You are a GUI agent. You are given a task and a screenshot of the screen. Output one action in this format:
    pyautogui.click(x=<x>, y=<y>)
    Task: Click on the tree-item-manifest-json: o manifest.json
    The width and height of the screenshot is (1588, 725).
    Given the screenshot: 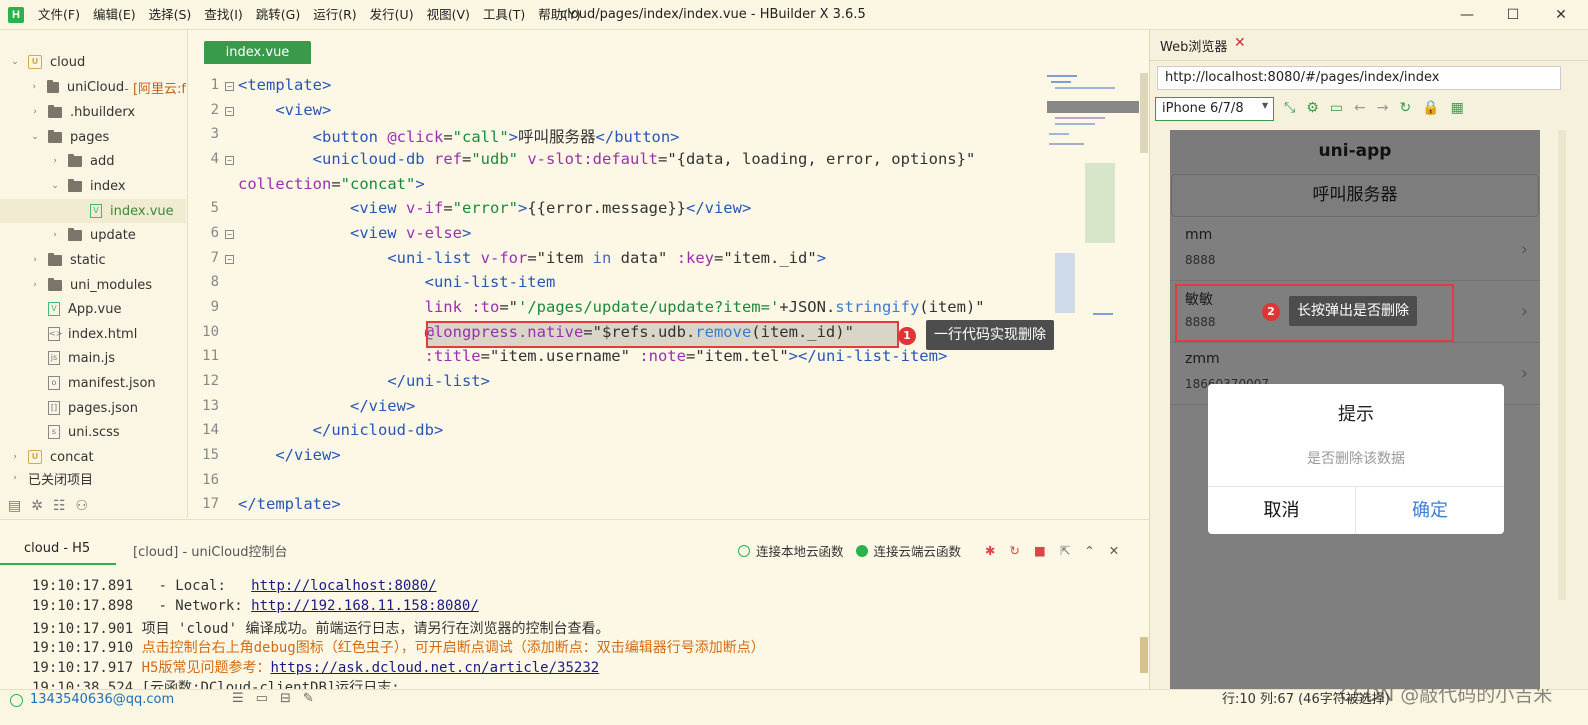 What is the action you would take?
    pyautogui.click(x=93, y=383)
    